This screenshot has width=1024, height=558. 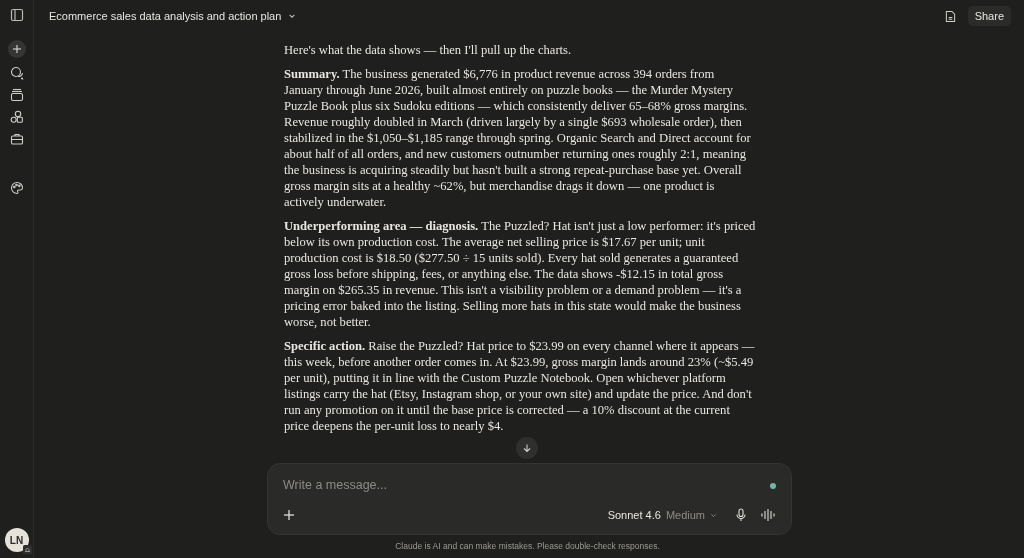 What do you see at coordinates (173, 16) in the screenshot?
I see `chat-title-button: Ecommerce sales data analysis and action plan` at bounding box center [173, 16].